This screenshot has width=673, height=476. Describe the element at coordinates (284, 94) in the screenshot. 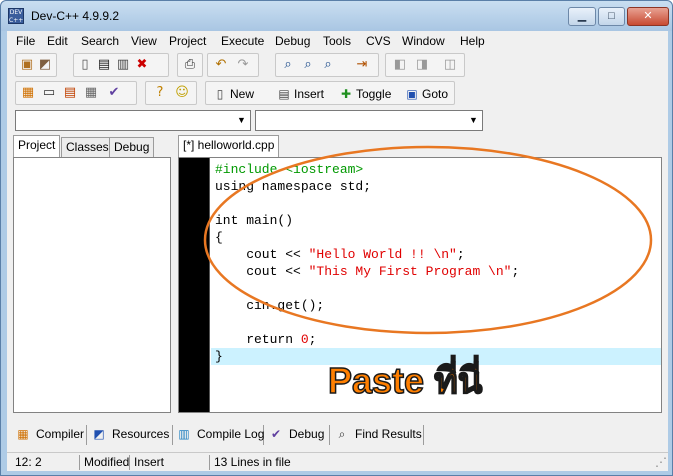

I see `insert-icon: ▤` at that location.